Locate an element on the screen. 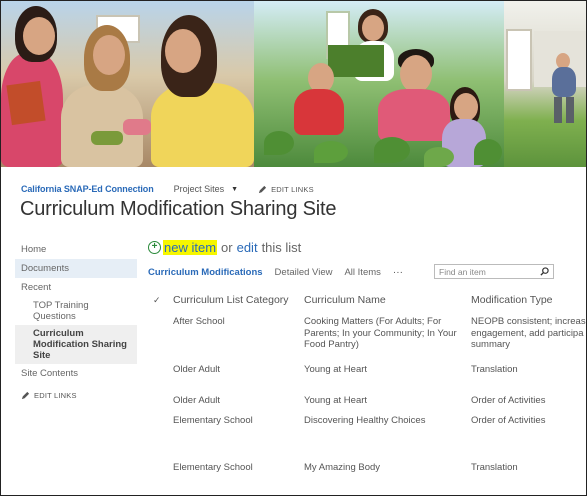 This screenshot has height=496, width=587. page-title: Curriculum Modification Sharing Site is located at coordinates (178, 209).